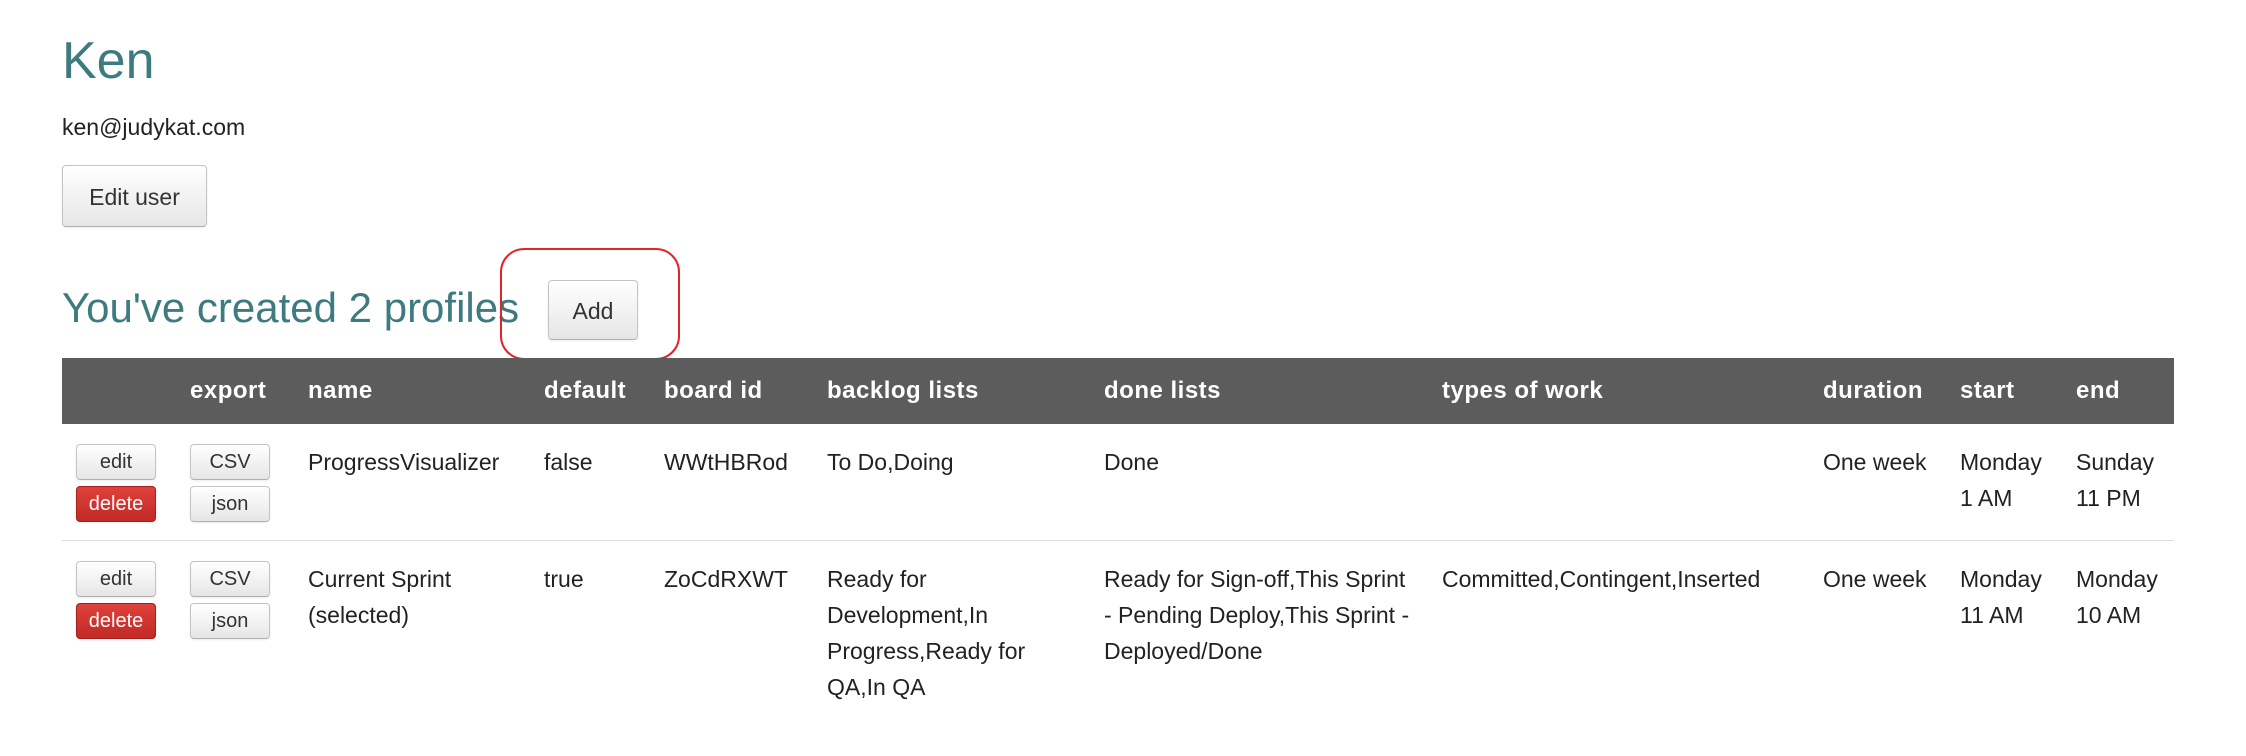  Describe the element at coordinates (953, 391) in the screenshot. I see `header-backlog-lists: backlog lists` at that location.